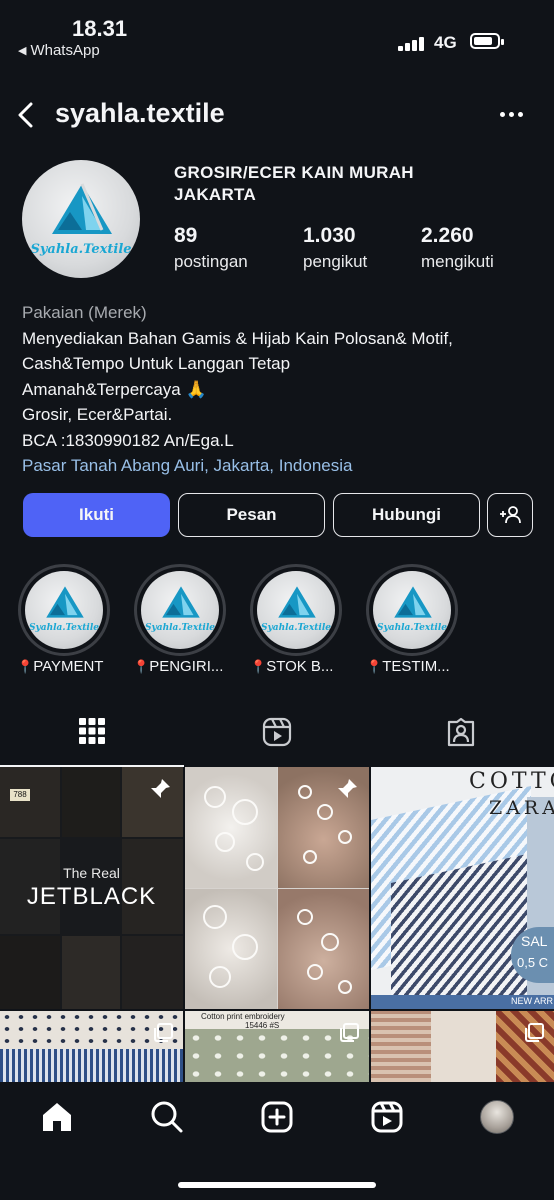 This screenshot has height=1200, width=554. What do you see at coordinates (96, 515) in the screenshot?
I see `follow-button: Ikuti` at bounding box center [96, 515].